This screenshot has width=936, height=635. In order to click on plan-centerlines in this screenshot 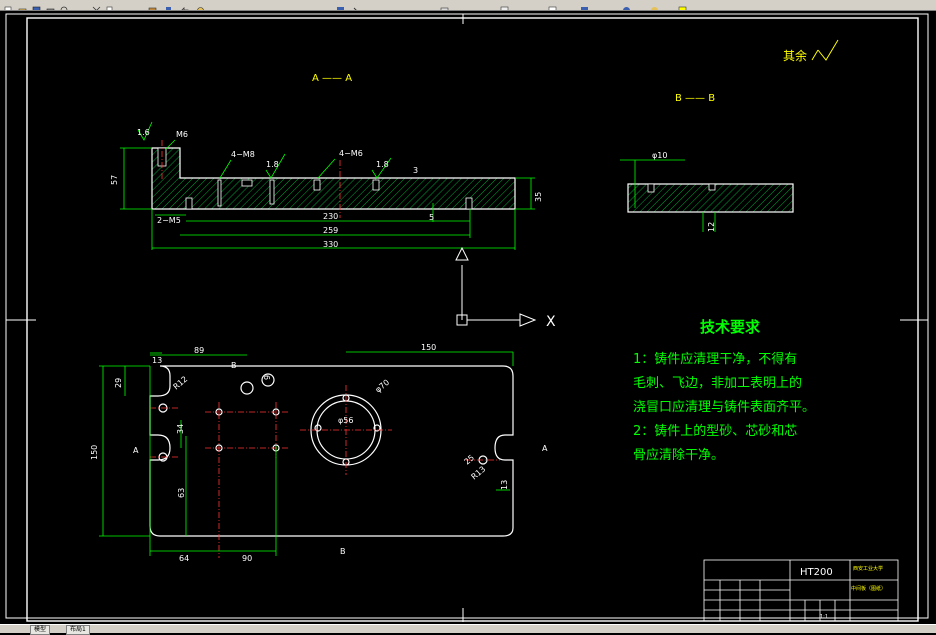, I will do `click(325, 471)`.